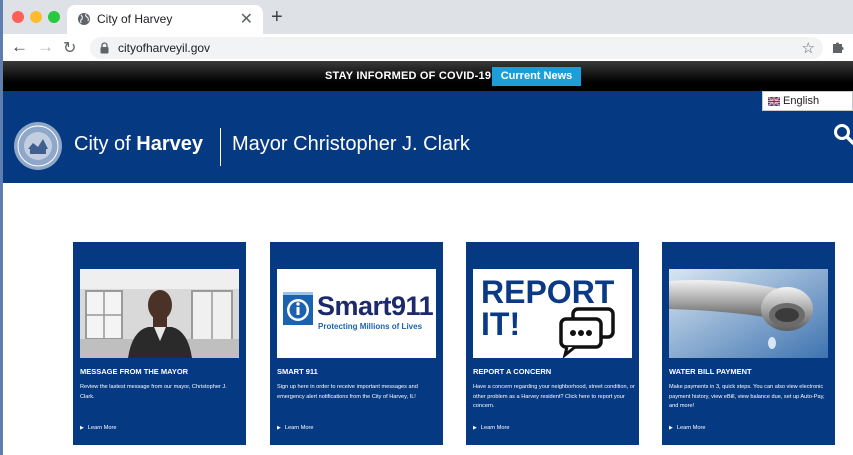  What do you see at coordinates (838, 47) in the screenshot?
I see `extensions-puzzle-icon` at bounding box center [838, 47].